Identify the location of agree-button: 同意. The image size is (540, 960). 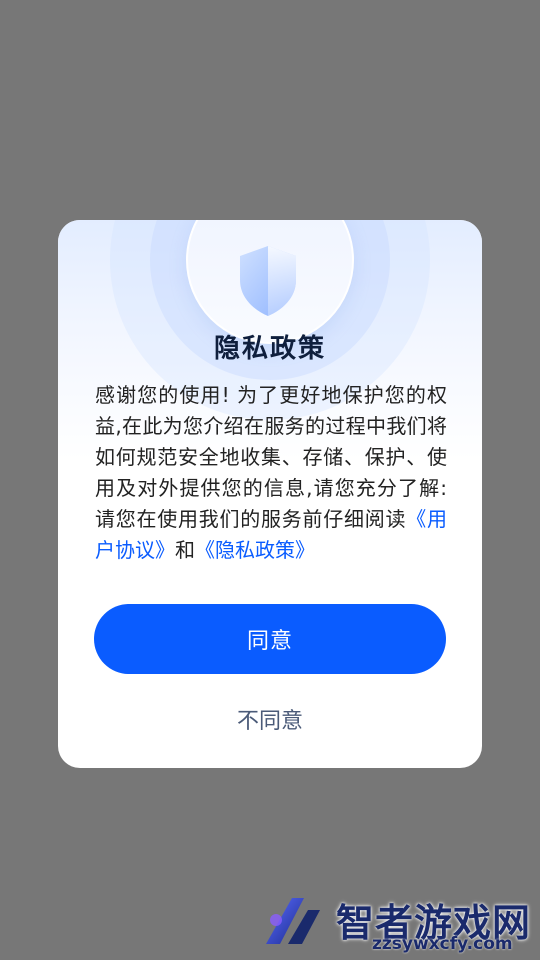
(270, 639).